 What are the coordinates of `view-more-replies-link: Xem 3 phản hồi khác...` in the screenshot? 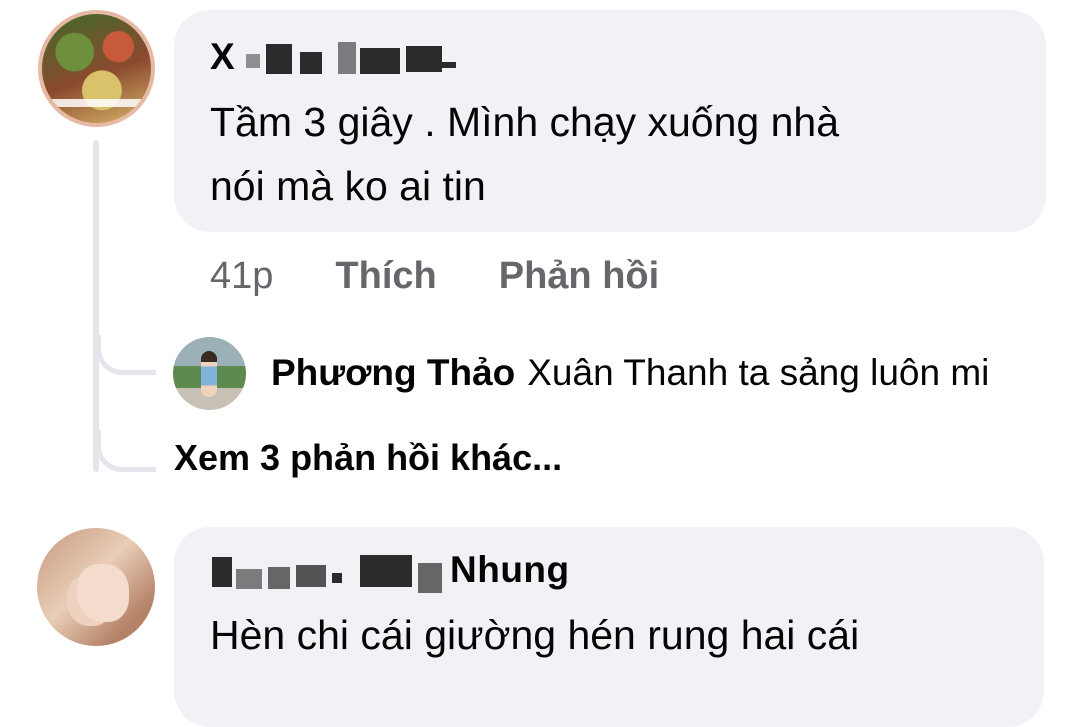 It's located at (368, 458).